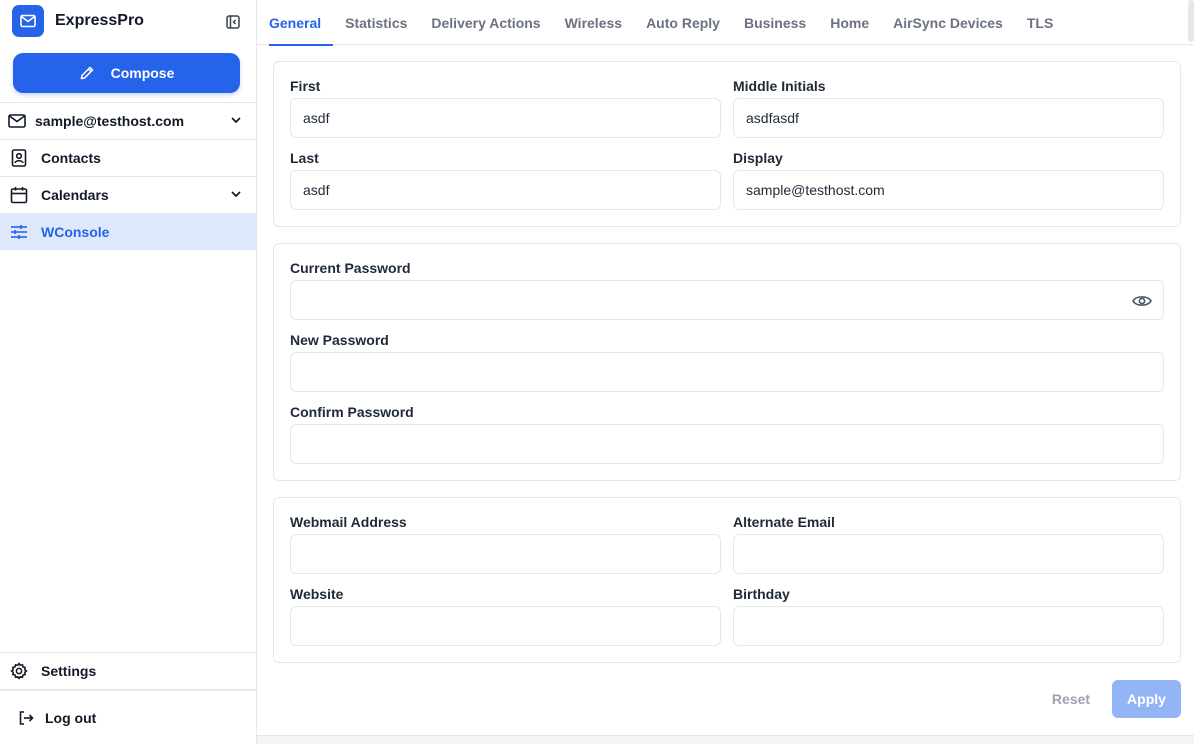 The height and width of the screenshot is (744, 1194). What do you see at coordinates (350, 268) in the screenshot?
I see `current-password-label: Current Password` at bounding box center [350, 268].